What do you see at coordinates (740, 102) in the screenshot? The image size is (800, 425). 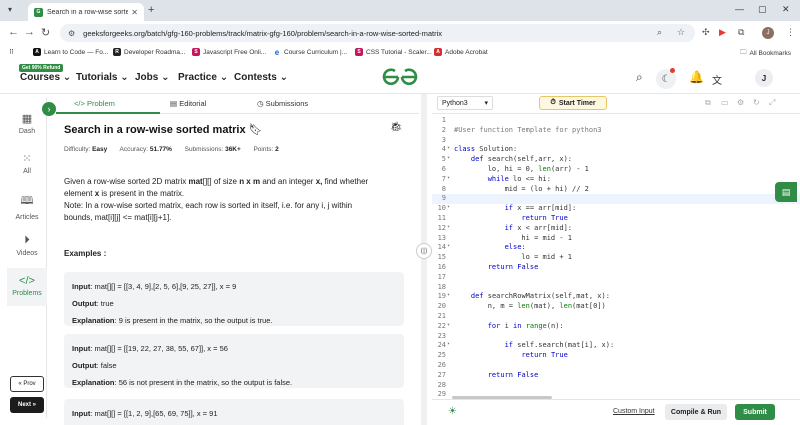 I see `settings-icon: ⚙` at bounding box center [740, 102].